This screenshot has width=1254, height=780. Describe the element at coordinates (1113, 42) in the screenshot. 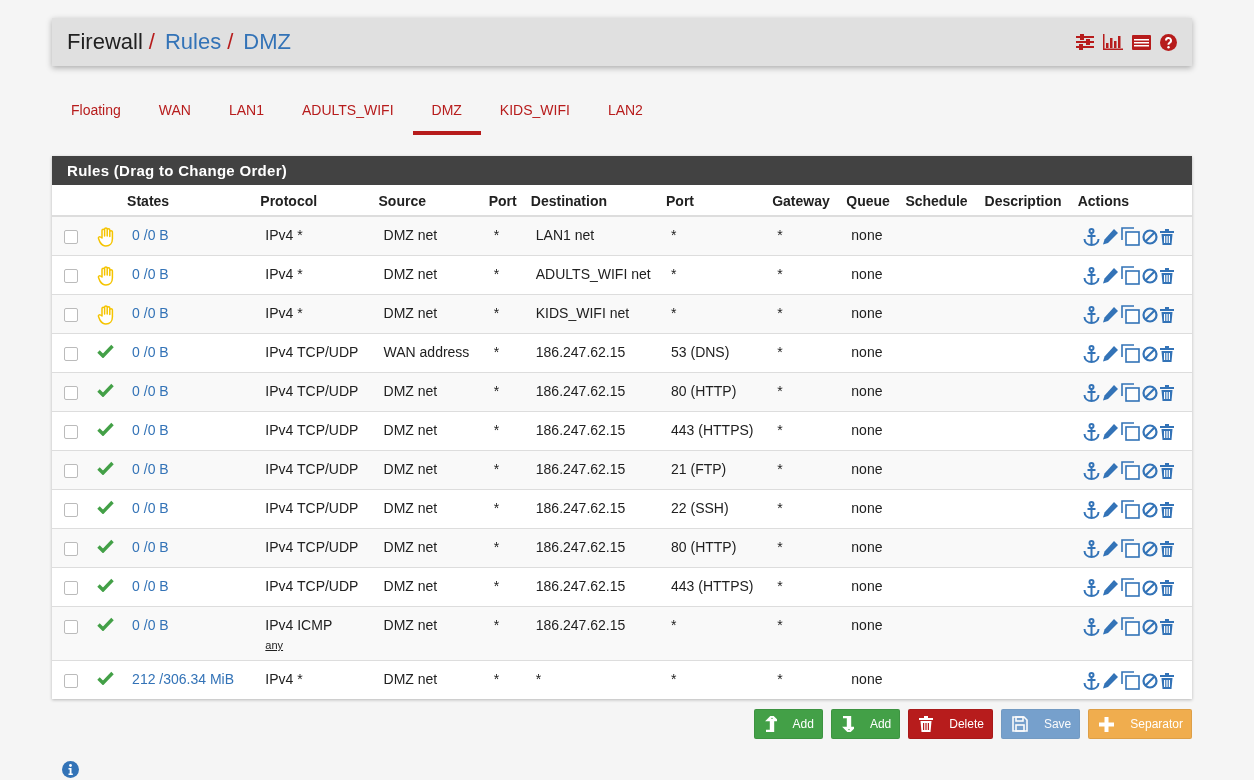

I see `bar-chart-icon` at that location.